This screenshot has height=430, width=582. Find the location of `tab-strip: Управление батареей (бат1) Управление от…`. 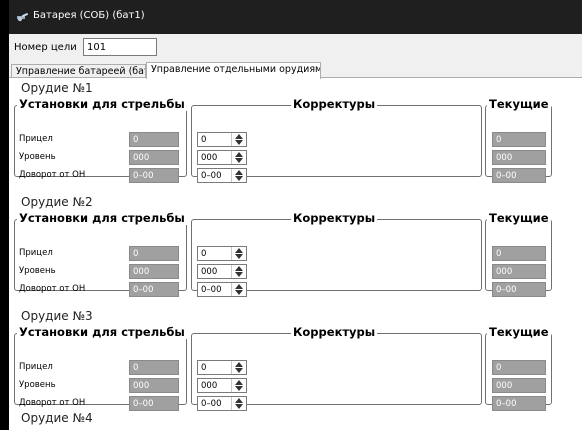

tab-strip: Управление батареей (бат1) Управление от… is located at coordinates (295, 70).